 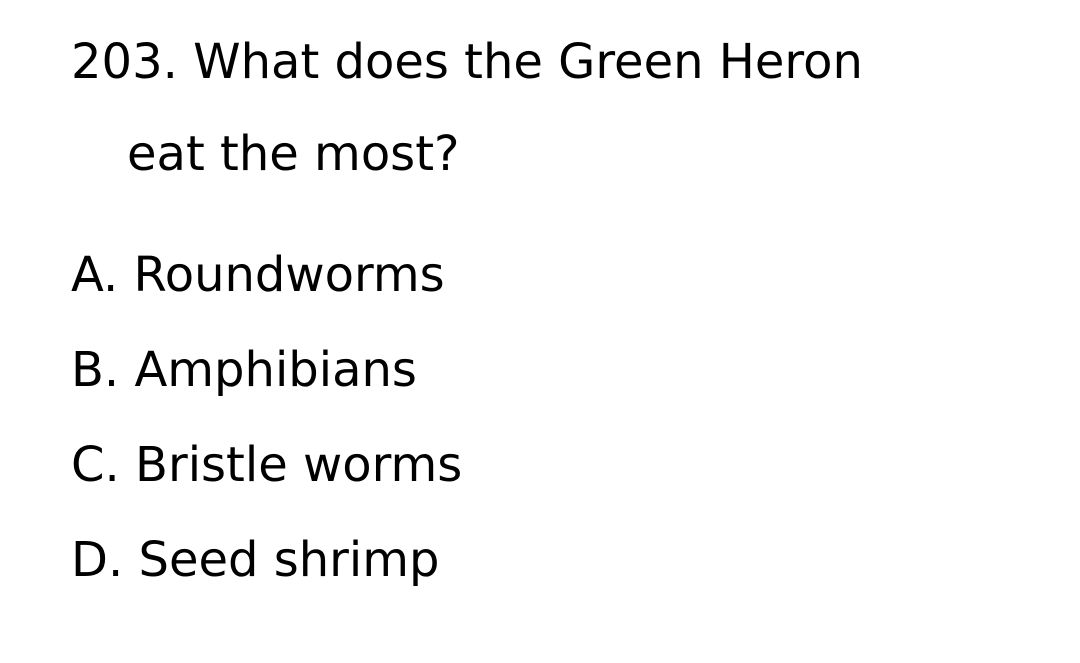 I want to click on option-letter: B., so click(x=95, y=370).